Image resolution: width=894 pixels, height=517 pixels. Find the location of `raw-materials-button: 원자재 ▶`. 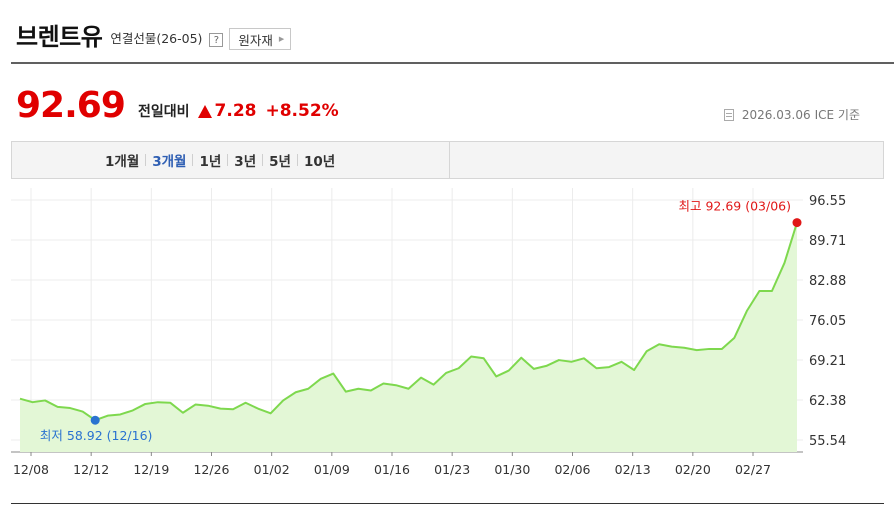

raw-materials-button: 원자재 ▶ is located at coordinates (260, 39).